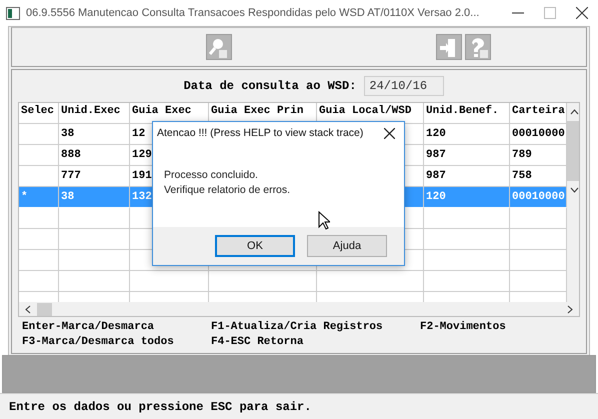 This screenshot has width=598, height=419. What do you see at coordinates (94, 113) in the screenshot?
I see `column-header: Unid.Exec` at bounding box center [94, 113].